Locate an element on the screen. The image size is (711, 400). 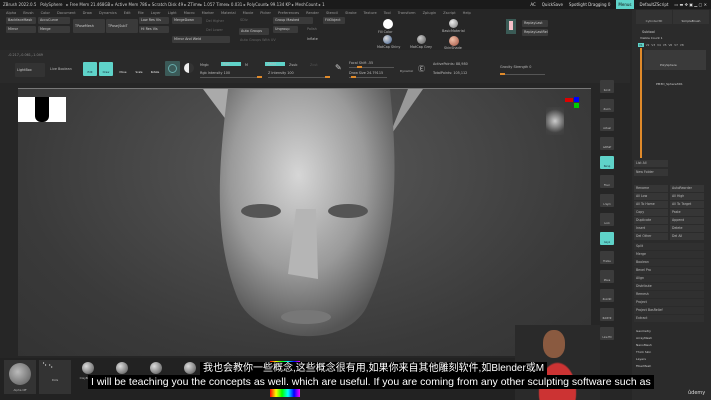
visible-count-slider: Visible Count 1 is located at coordinates (651, 38).